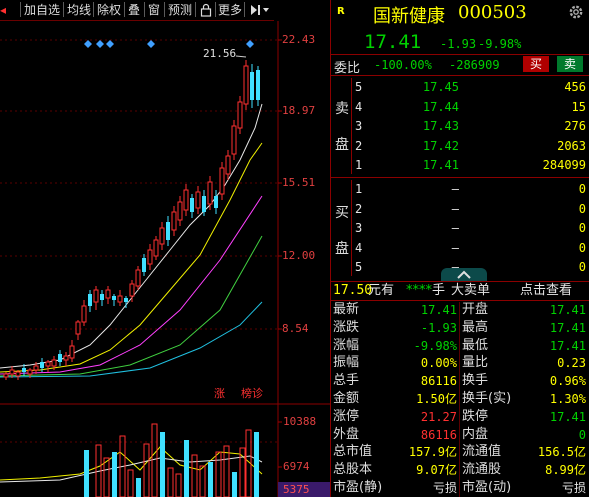  What do you see at coordinates (154, 10) in the screenshot?
I see `window-button: 窗` at bounding box center [154, 10].